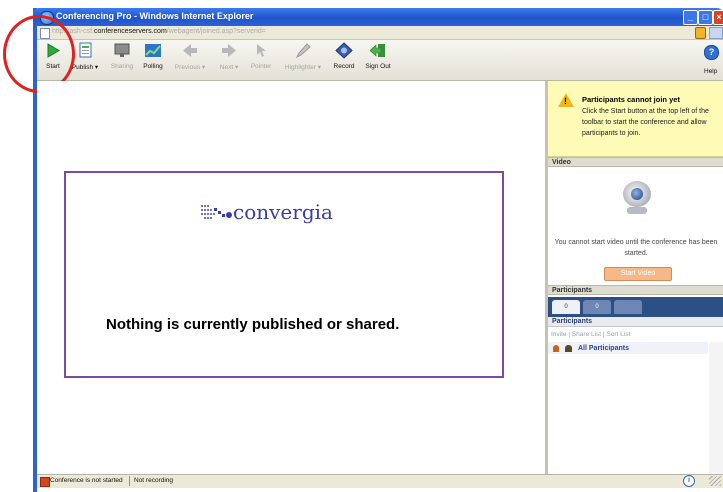 This screenshot has width=723, height=492. Describe the element at coordinates (229, 67) in the screenshot. I see `next-label: Next ▾` at that location.